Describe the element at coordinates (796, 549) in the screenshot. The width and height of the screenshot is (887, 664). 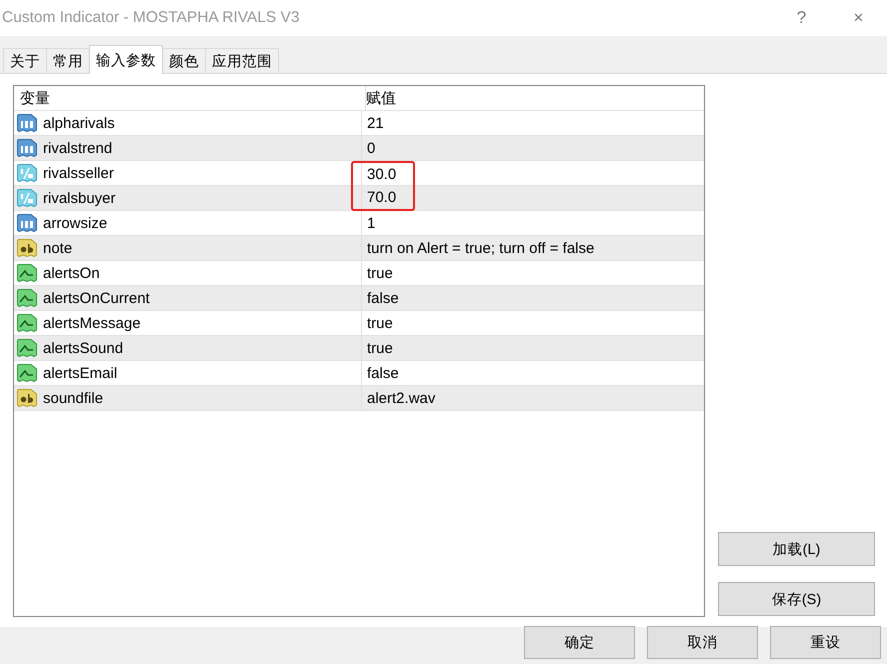
I see `side-button: 加载(L)` at that location.